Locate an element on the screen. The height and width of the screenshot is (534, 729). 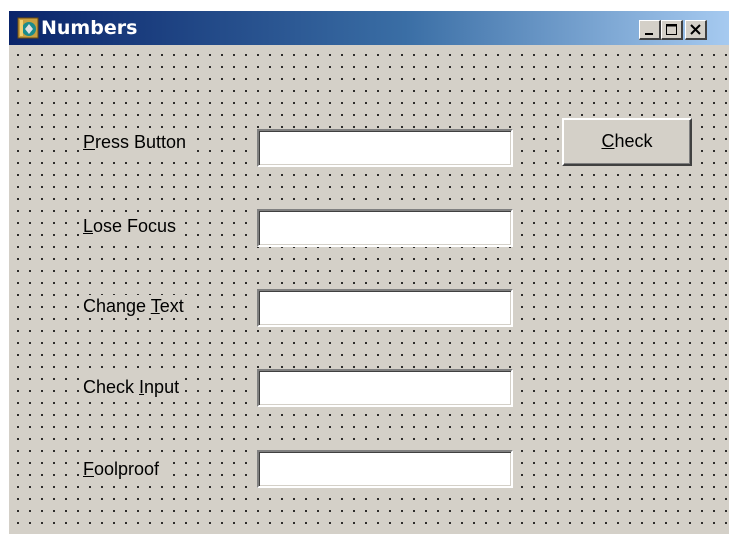
lose-focus-field is located at coordinates (385, 228).